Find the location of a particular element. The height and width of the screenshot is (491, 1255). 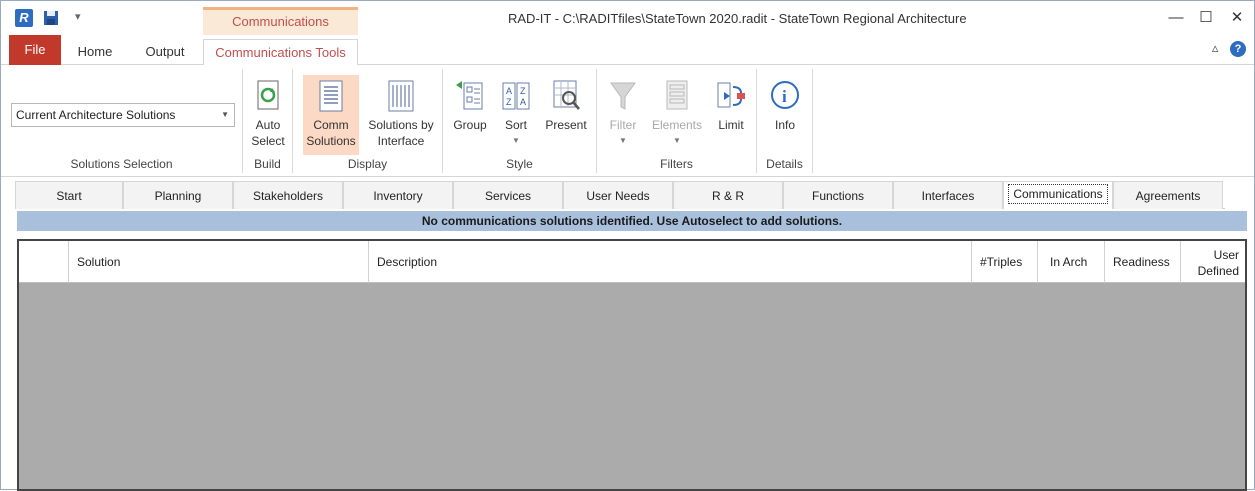

tab-interfaces: Interfaces is located at coordinates (948, 195).